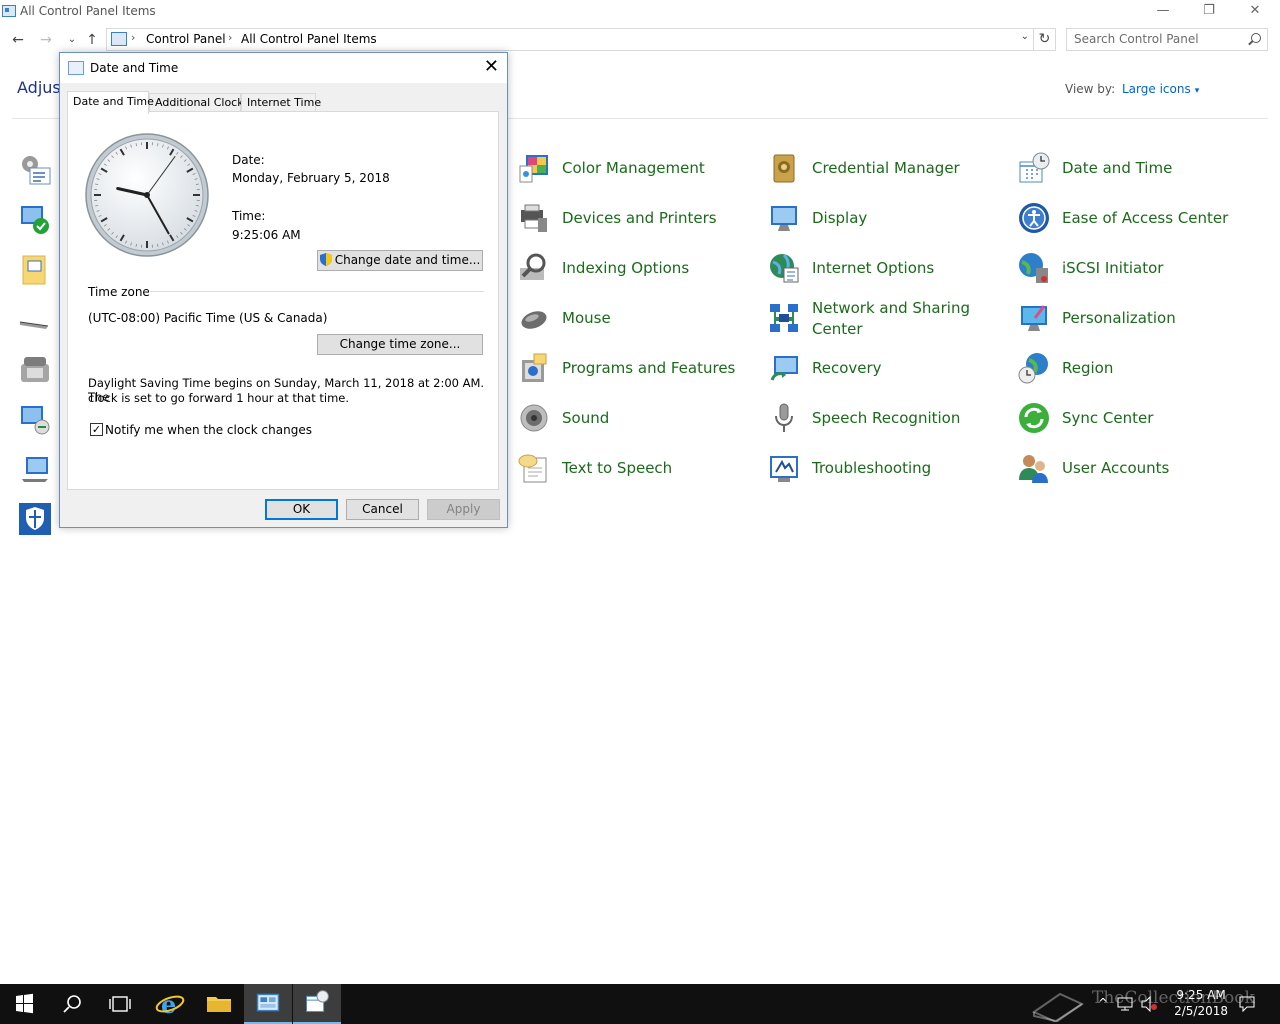  What do you see at coordinates (35, 319) in the screenshot?
I see `keyboard-icon` at bounding box center [35, 319].